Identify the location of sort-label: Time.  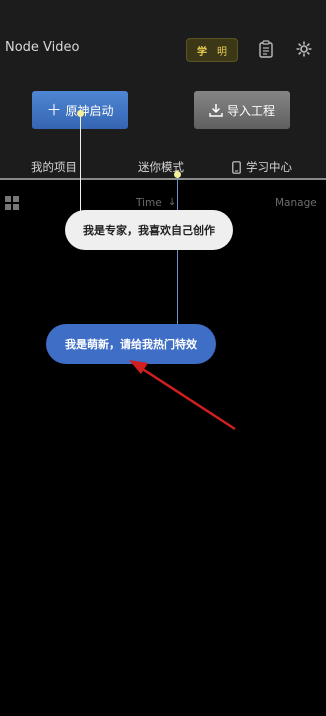
(149, 203).